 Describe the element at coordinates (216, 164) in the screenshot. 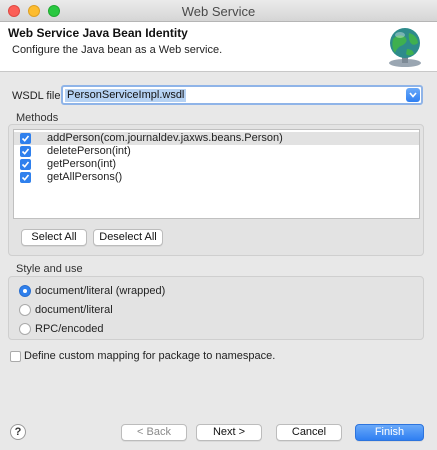

I see `method-row: getPerson(int)` at that location.